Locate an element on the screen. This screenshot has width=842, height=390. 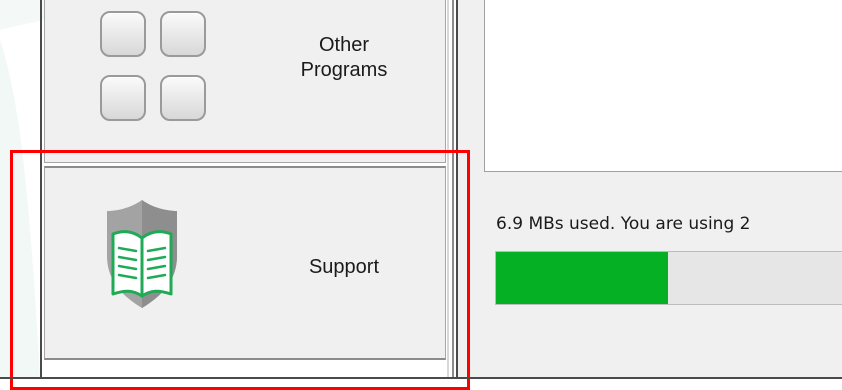
storage-progress-bar is located at coordinates (668, 278).